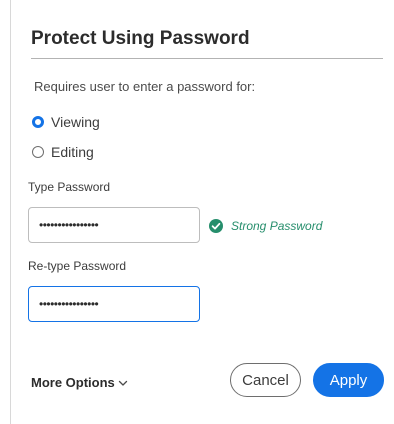  Describe the element at coordinates (348, 380) in the screenshot. I see `apply-button: Apply` at that location.